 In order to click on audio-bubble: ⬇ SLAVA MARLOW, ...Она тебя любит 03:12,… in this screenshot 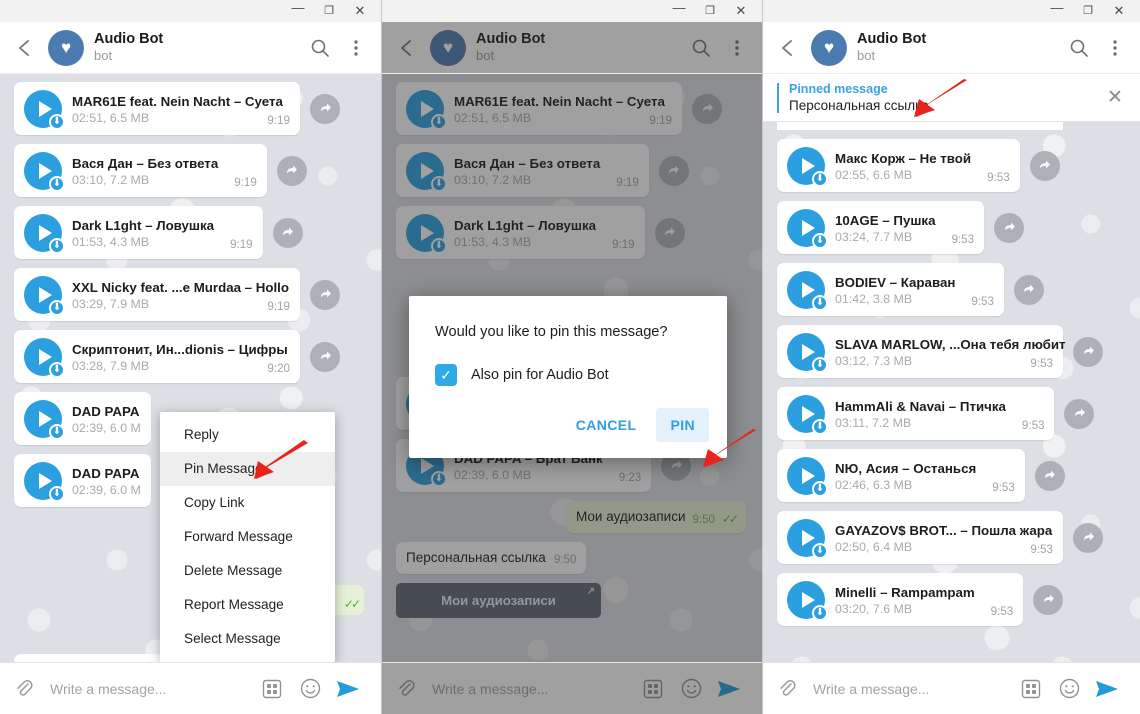, I will do `click(921, 351)`.